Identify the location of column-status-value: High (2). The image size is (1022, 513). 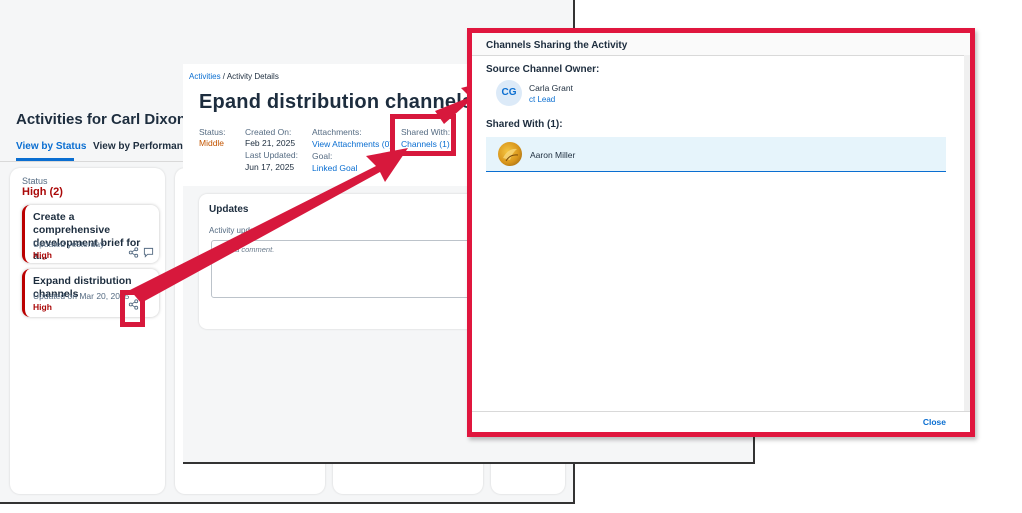
(42, 192).